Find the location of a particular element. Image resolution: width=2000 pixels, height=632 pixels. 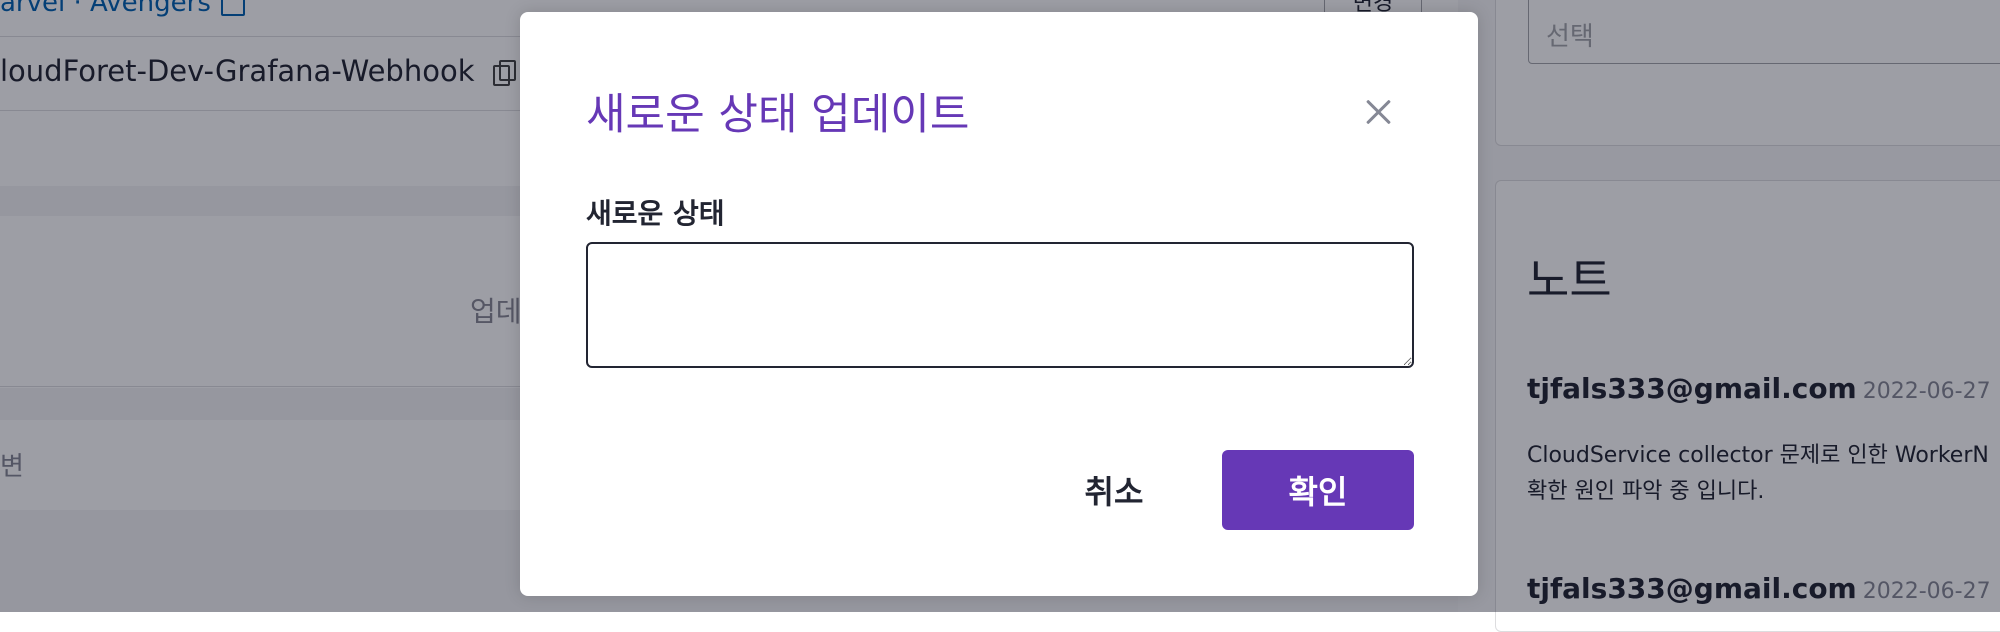

new-status-label: 새로운 상태 is located at coordinates (655, 213).